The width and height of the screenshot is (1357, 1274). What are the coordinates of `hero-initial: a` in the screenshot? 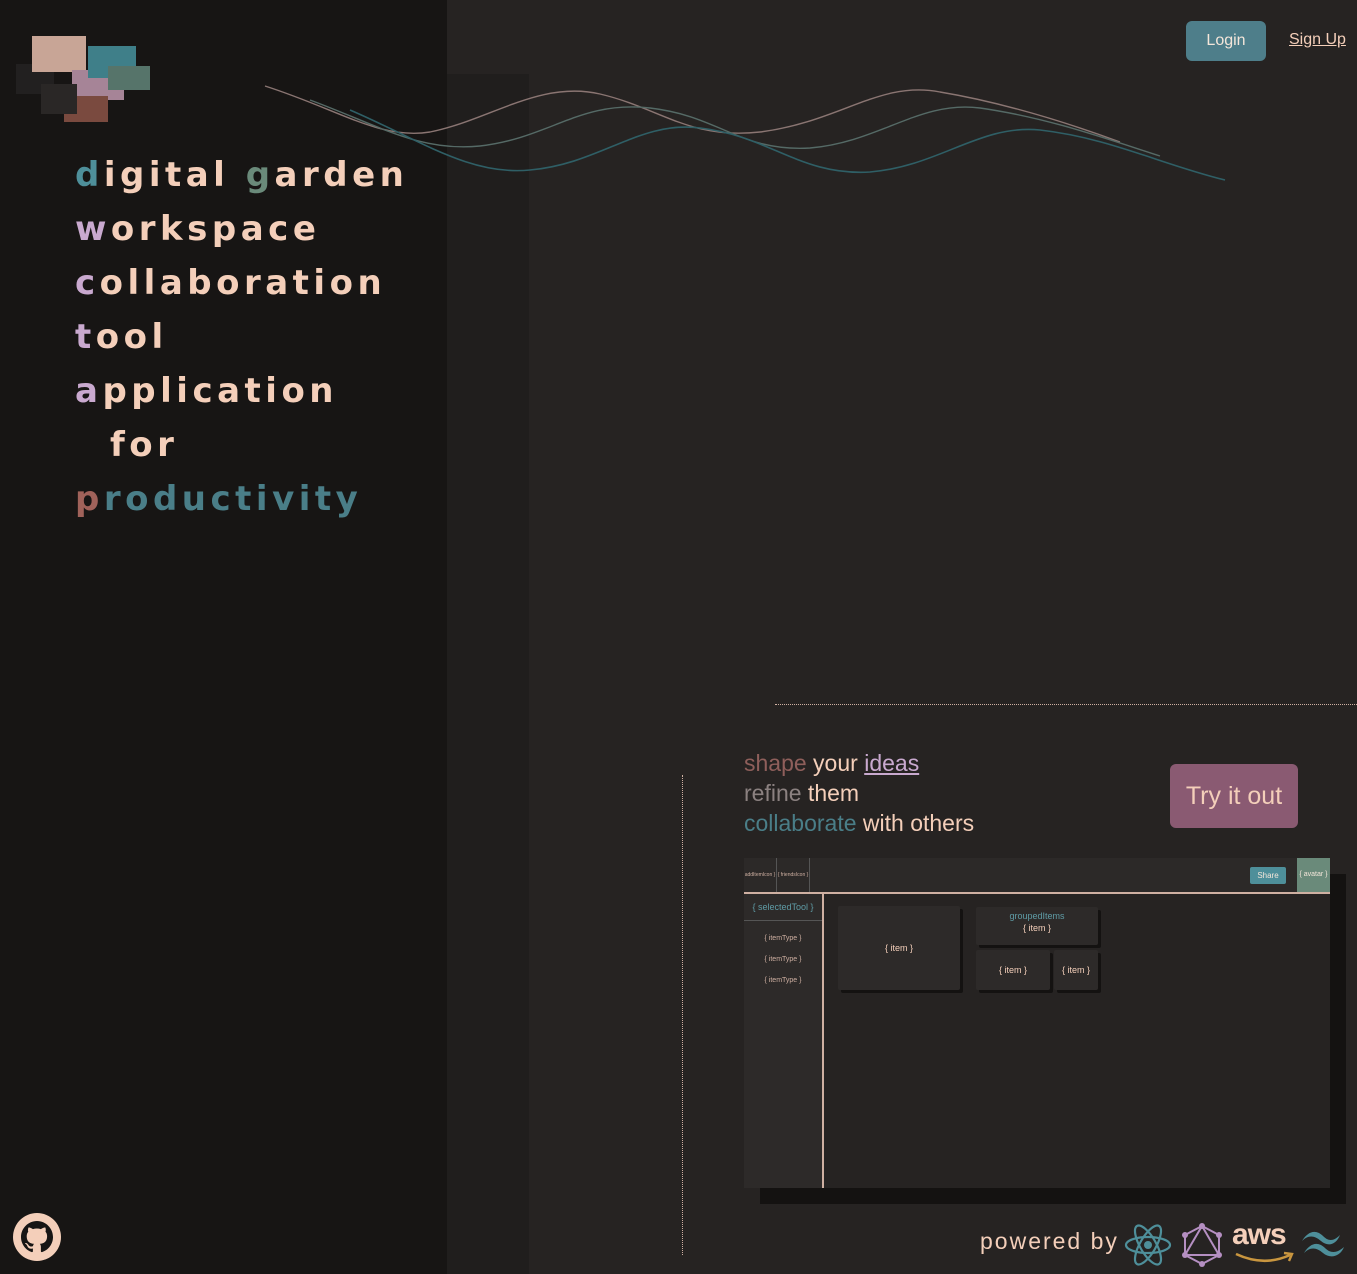 It's located at (89, 391).